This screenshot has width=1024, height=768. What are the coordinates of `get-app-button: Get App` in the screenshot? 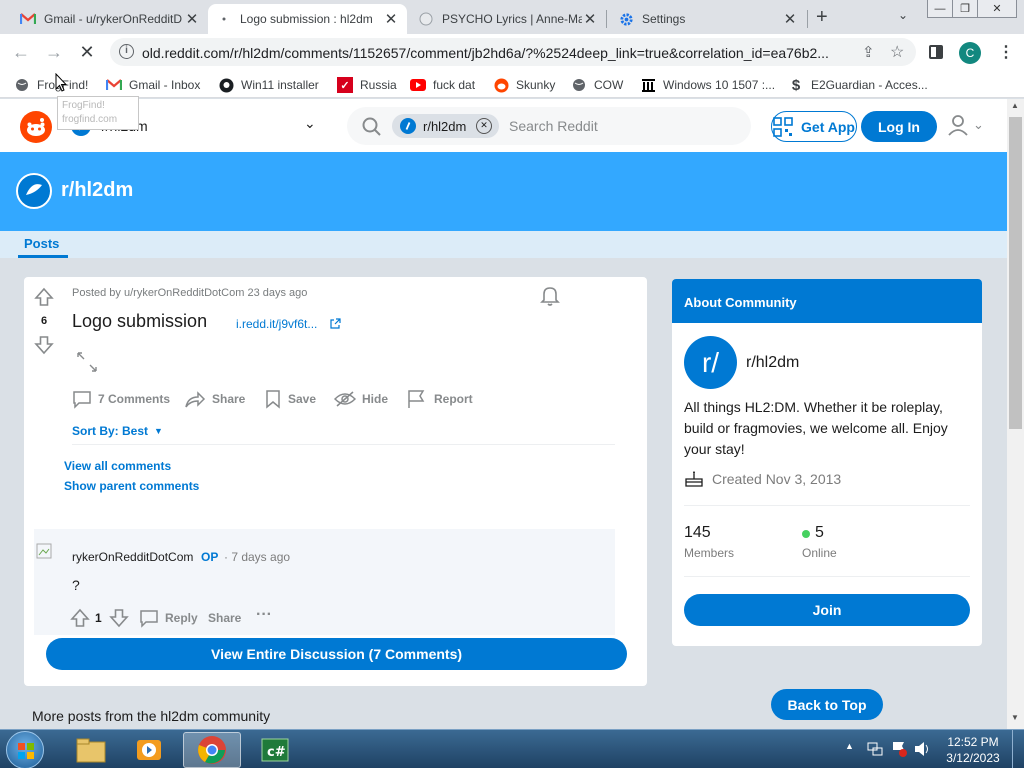 It's located at (814, 126).